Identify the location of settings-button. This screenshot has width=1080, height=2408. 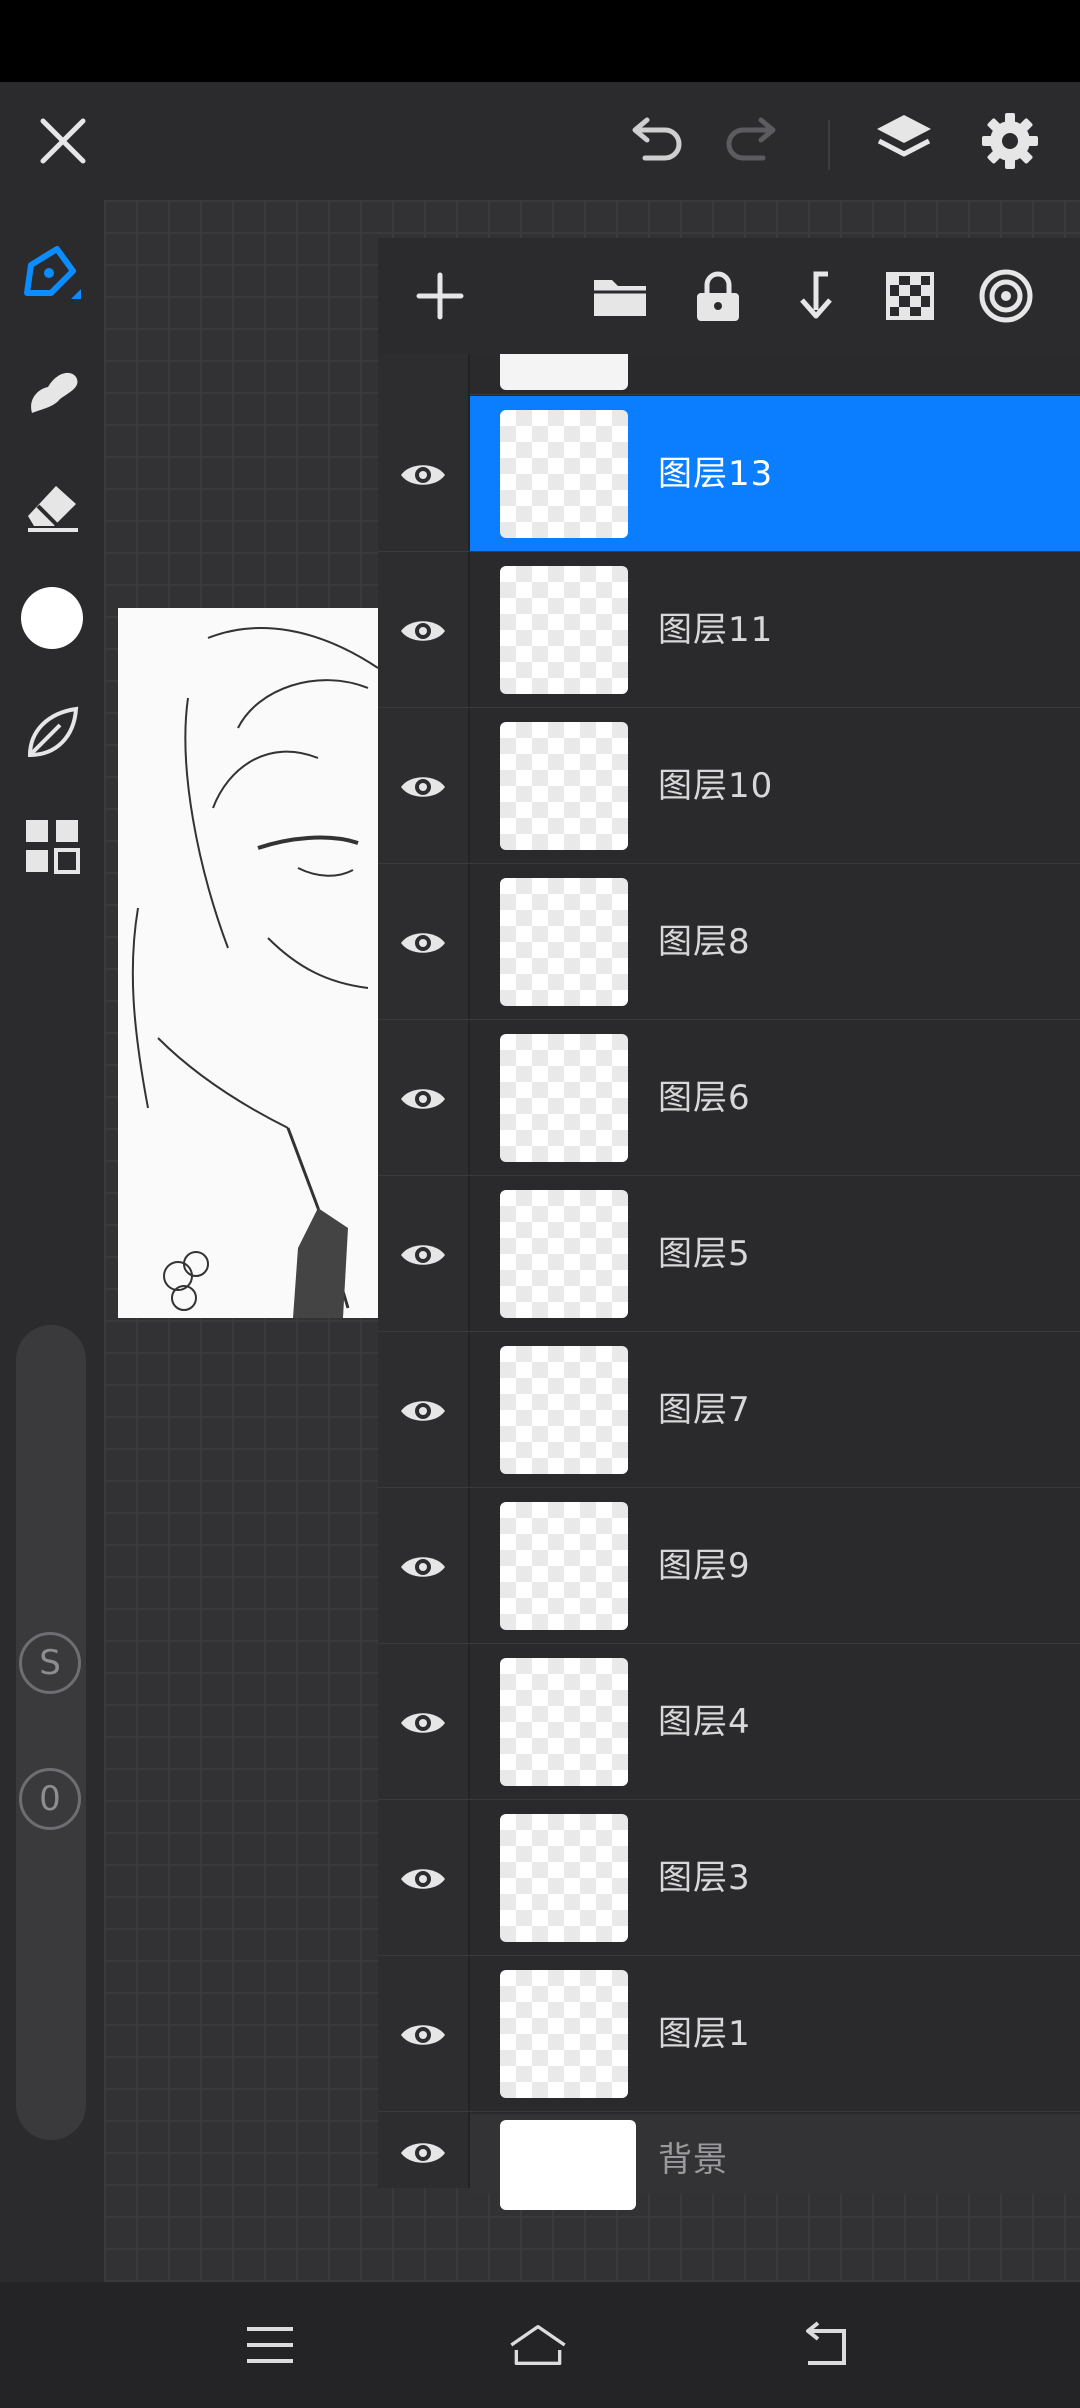
(1010, 141).